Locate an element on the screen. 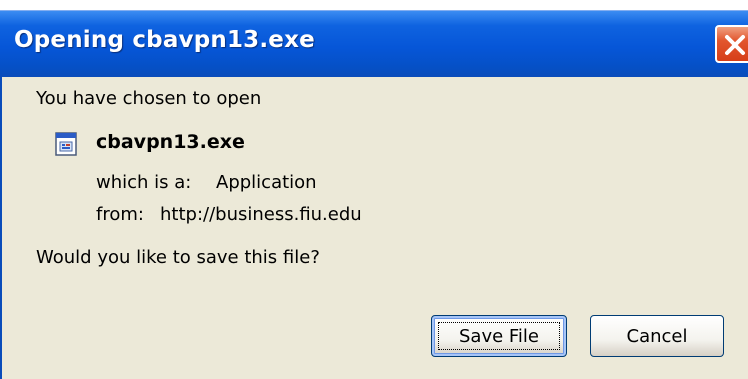 This screenshot has width=748, height=379. file-name: cbavpn13.exe is located at coordinates (170, 142).